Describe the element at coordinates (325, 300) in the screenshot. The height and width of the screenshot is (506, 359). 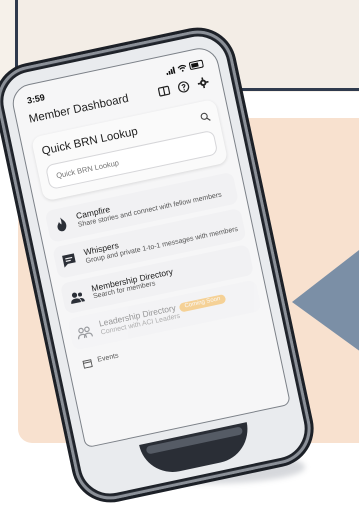
I see `pointer-arrow` at that location.